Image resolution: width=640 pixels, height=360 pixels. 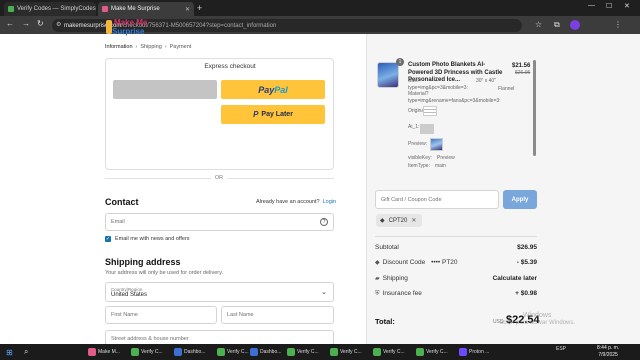 I want to click on express-pay-button-placeholder, so click(x=165, y=89).